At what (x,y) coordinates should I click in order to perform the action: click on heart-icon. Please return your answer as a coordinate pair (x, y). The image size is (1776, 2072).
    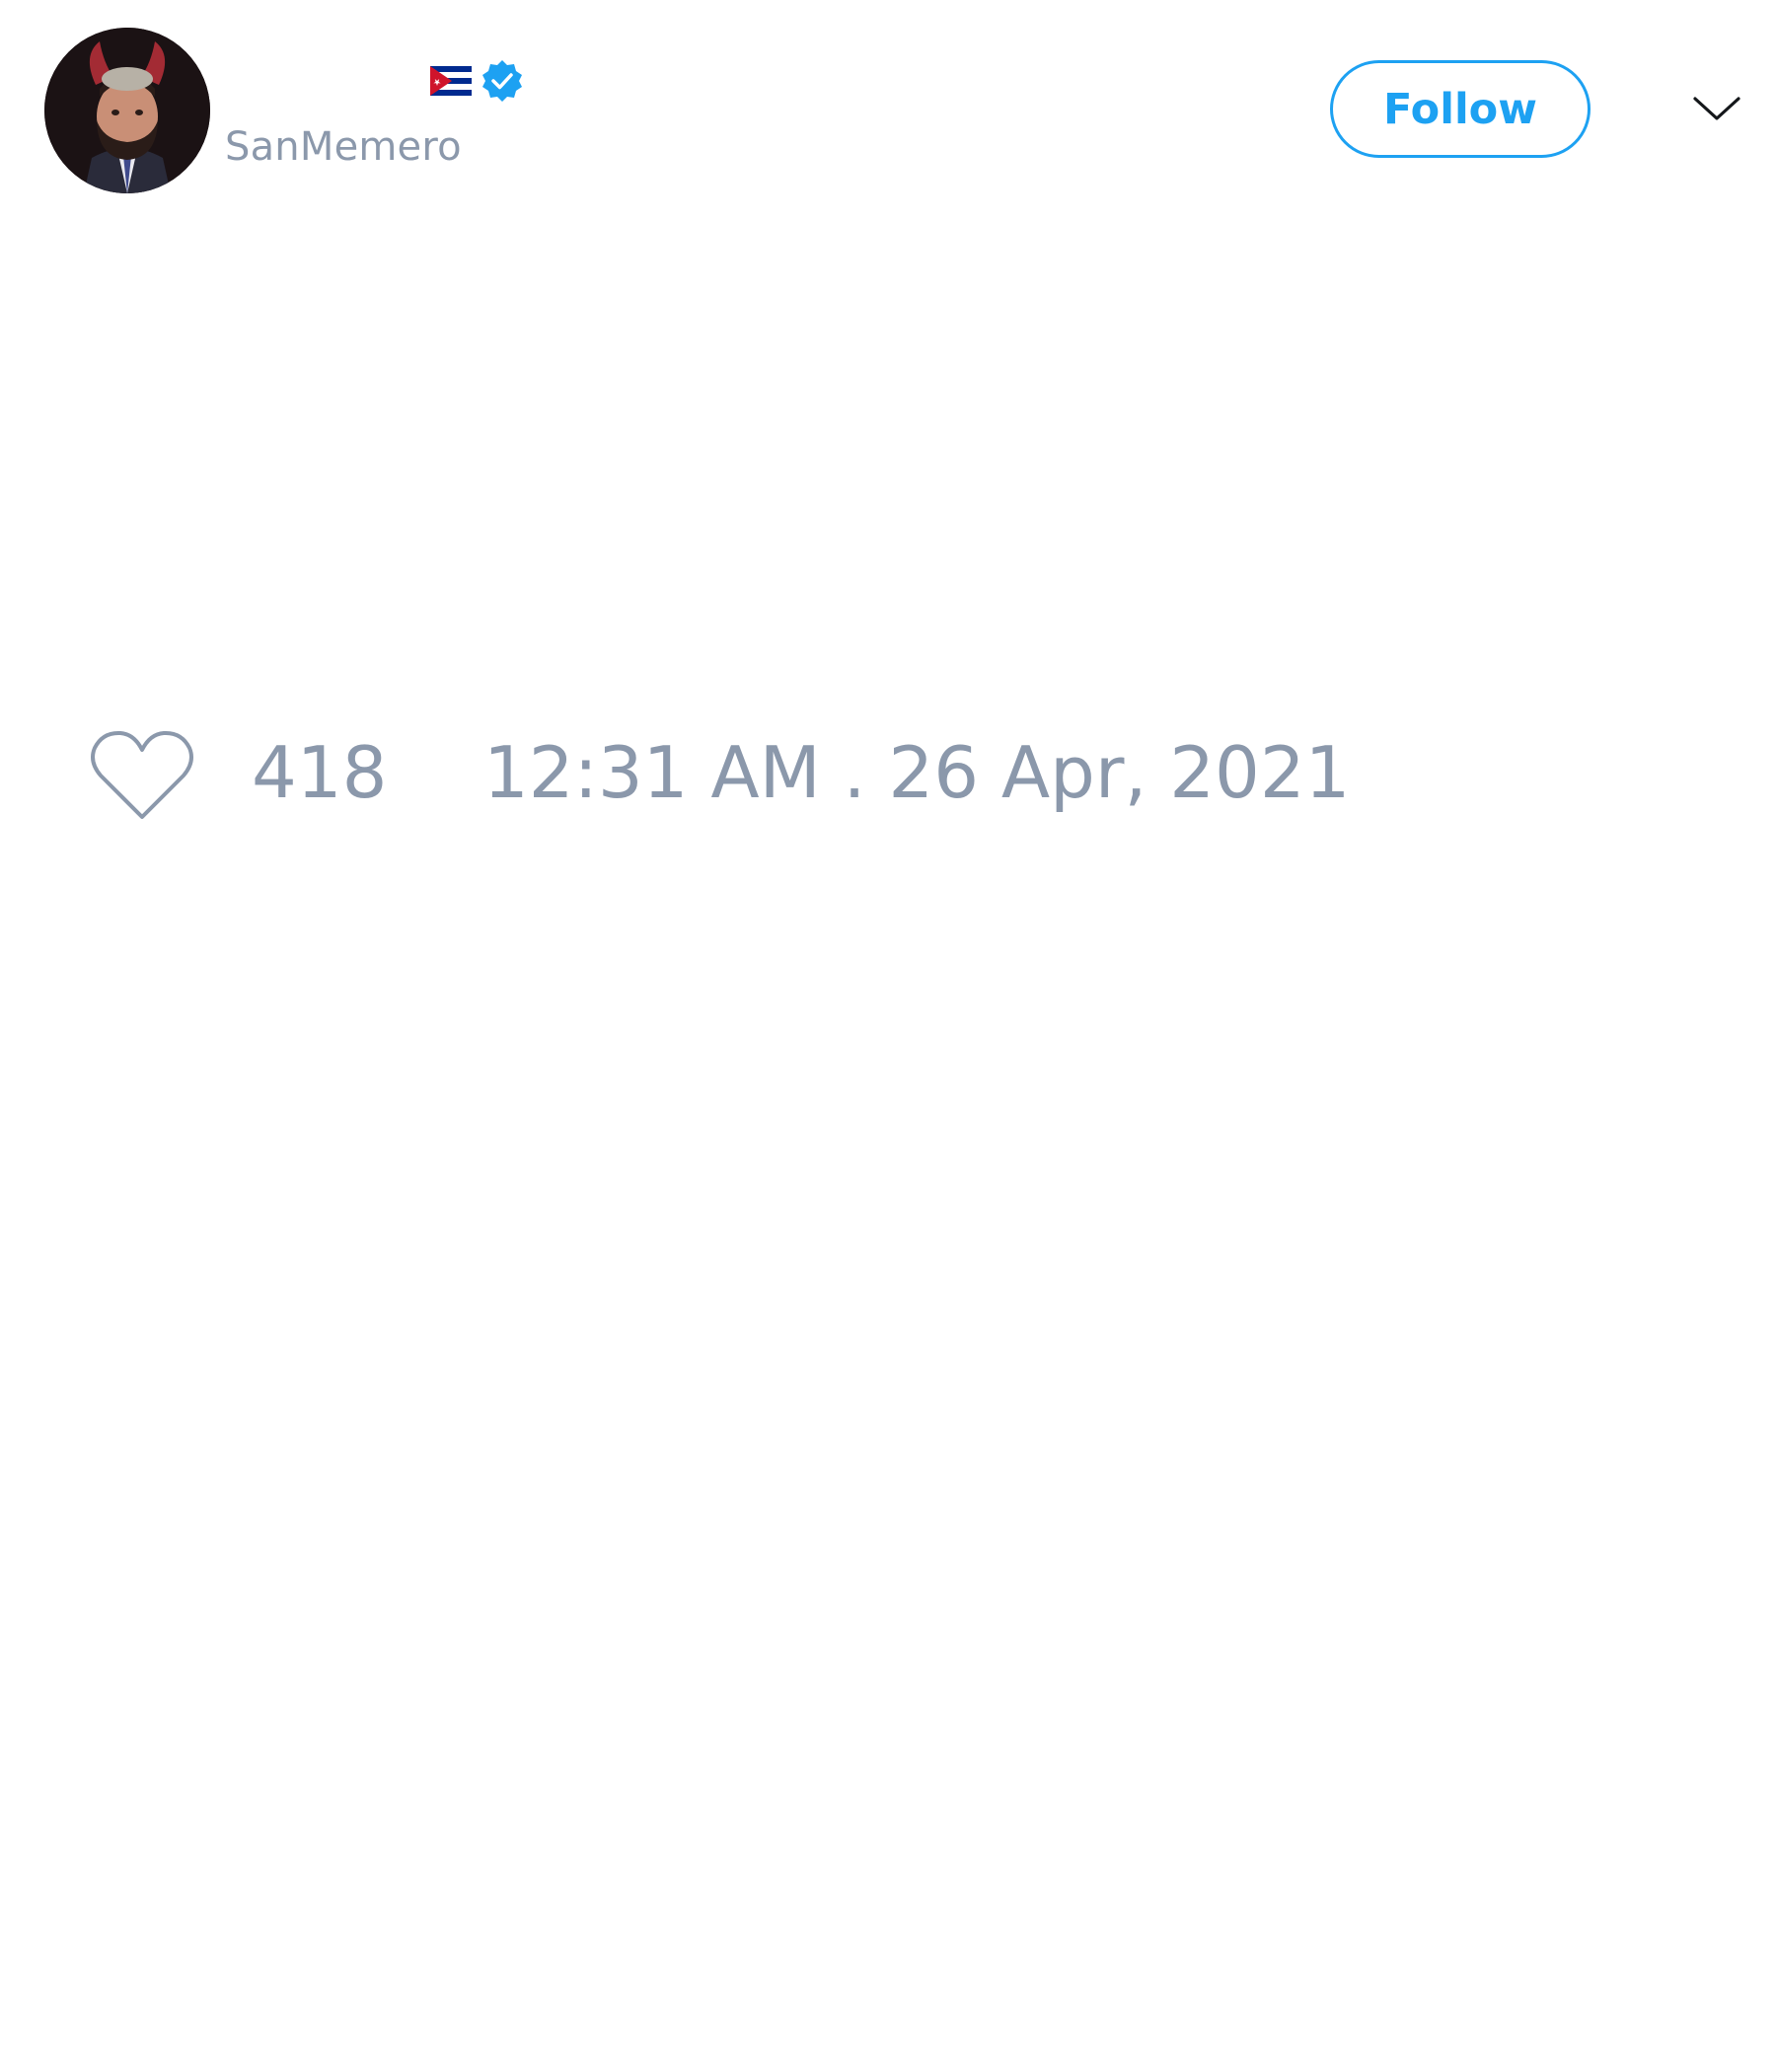
    Looking at the image, I should click on (142, 776).